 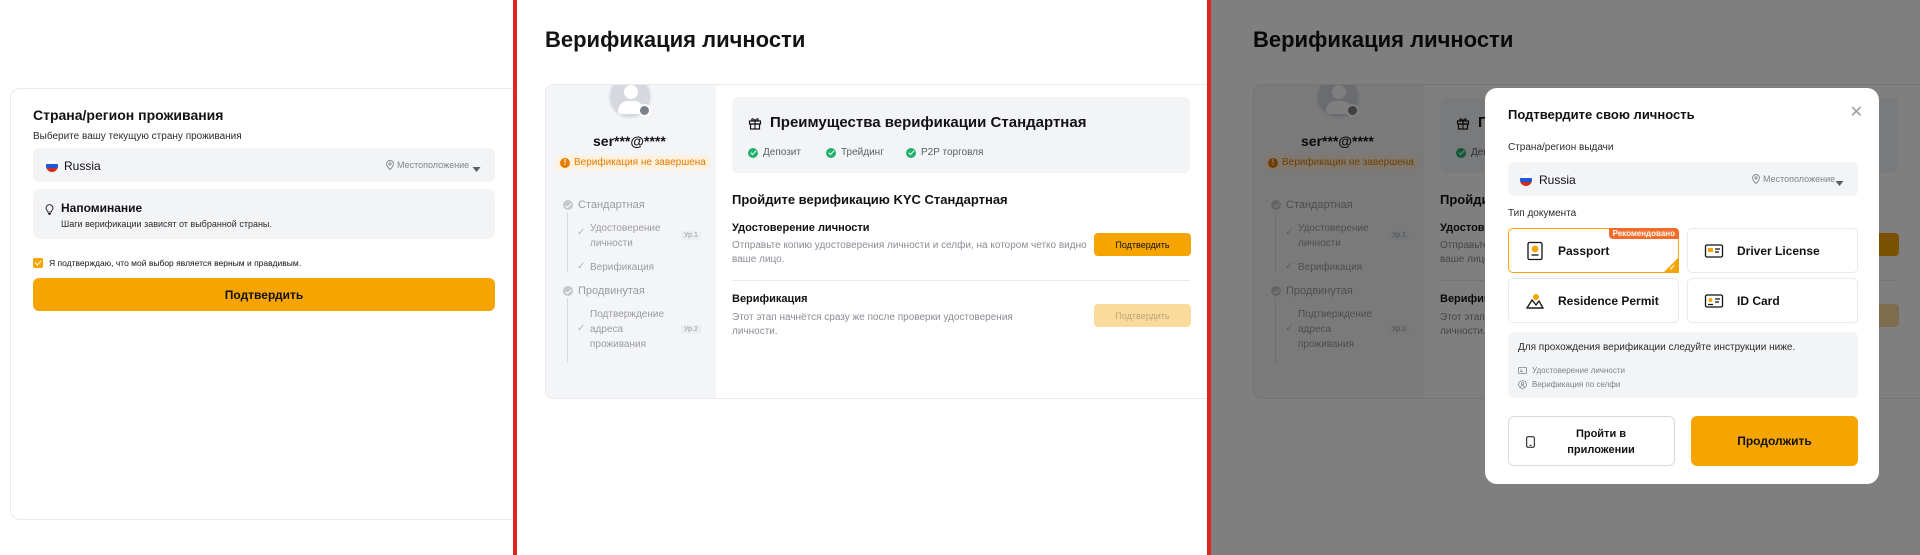 I want to click on gift-icon, so click(x=755, y=123).